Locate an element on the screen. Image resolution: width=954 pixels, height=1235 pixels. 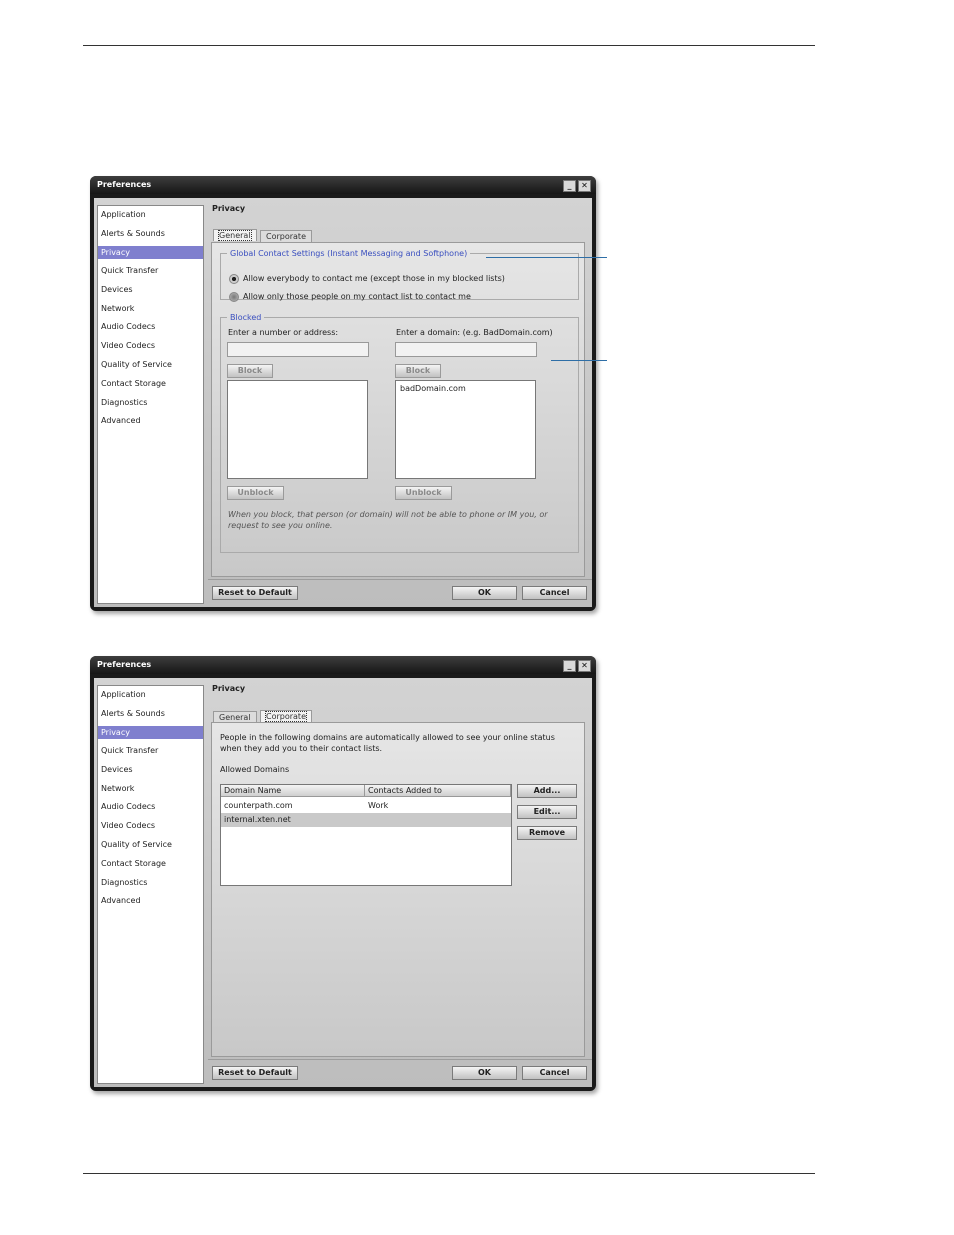
blocked-legend: Blocked is located at coordinates (246, 317).